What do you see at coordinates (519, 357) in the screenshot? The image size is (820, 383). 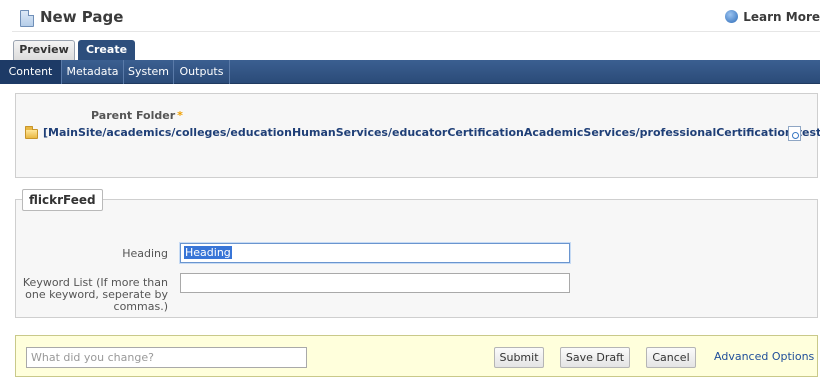 I see `submit-button: Submit` at bounding box center [519, 357].